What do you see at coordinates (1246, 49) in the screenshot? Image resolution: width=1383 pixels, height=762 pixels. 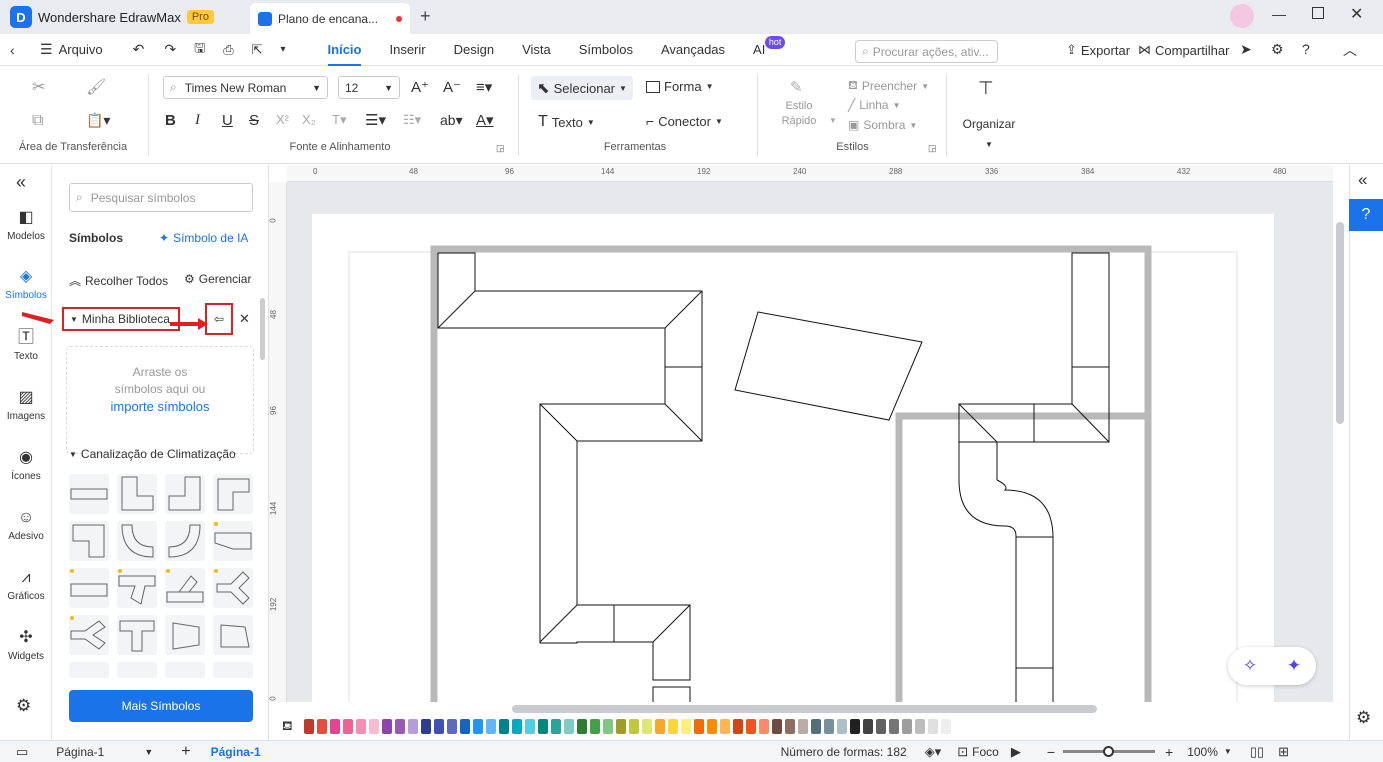 I see `send-icon: ➤` at bounding box center [1246, 49].